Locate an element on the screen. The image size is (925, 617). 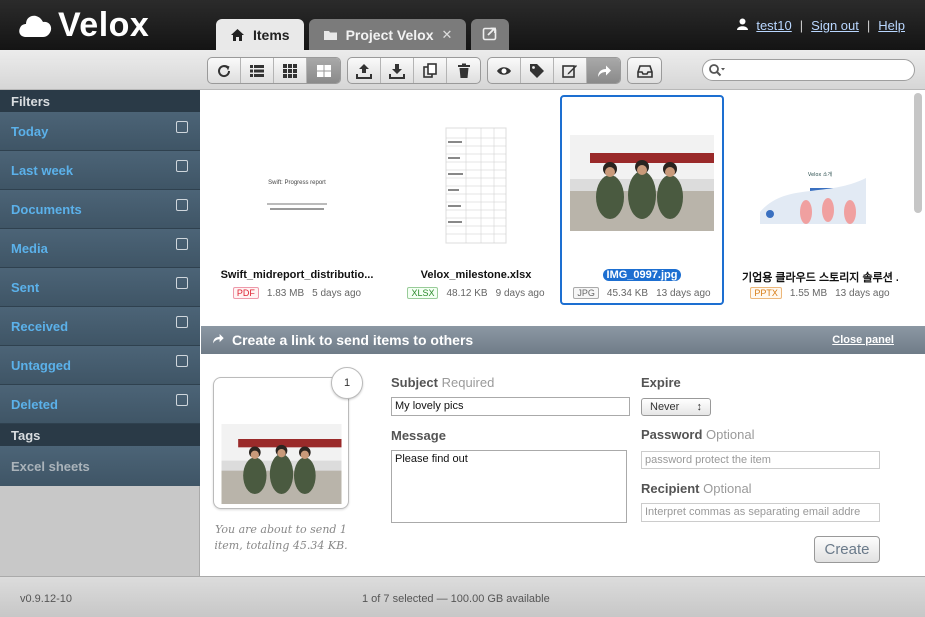
file-type-badge: XLSX is located at coordinates (423, 293).